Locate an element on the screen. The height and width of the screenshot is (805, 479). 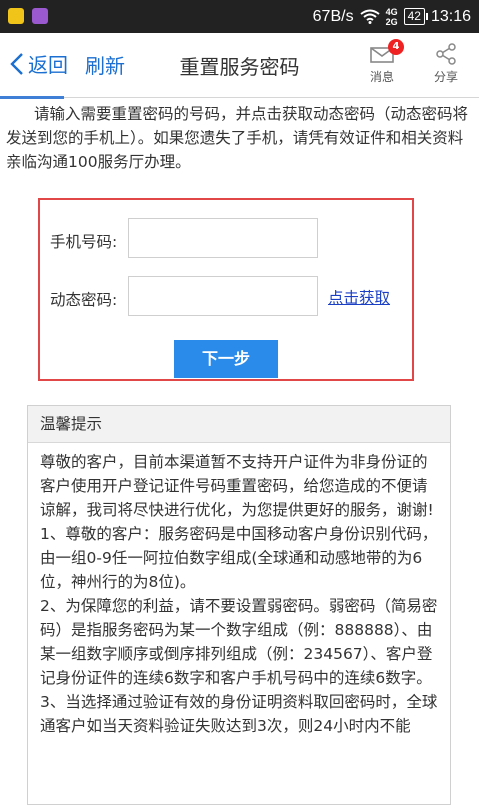
share-button: 分享 is located at coordinates (446, 62).